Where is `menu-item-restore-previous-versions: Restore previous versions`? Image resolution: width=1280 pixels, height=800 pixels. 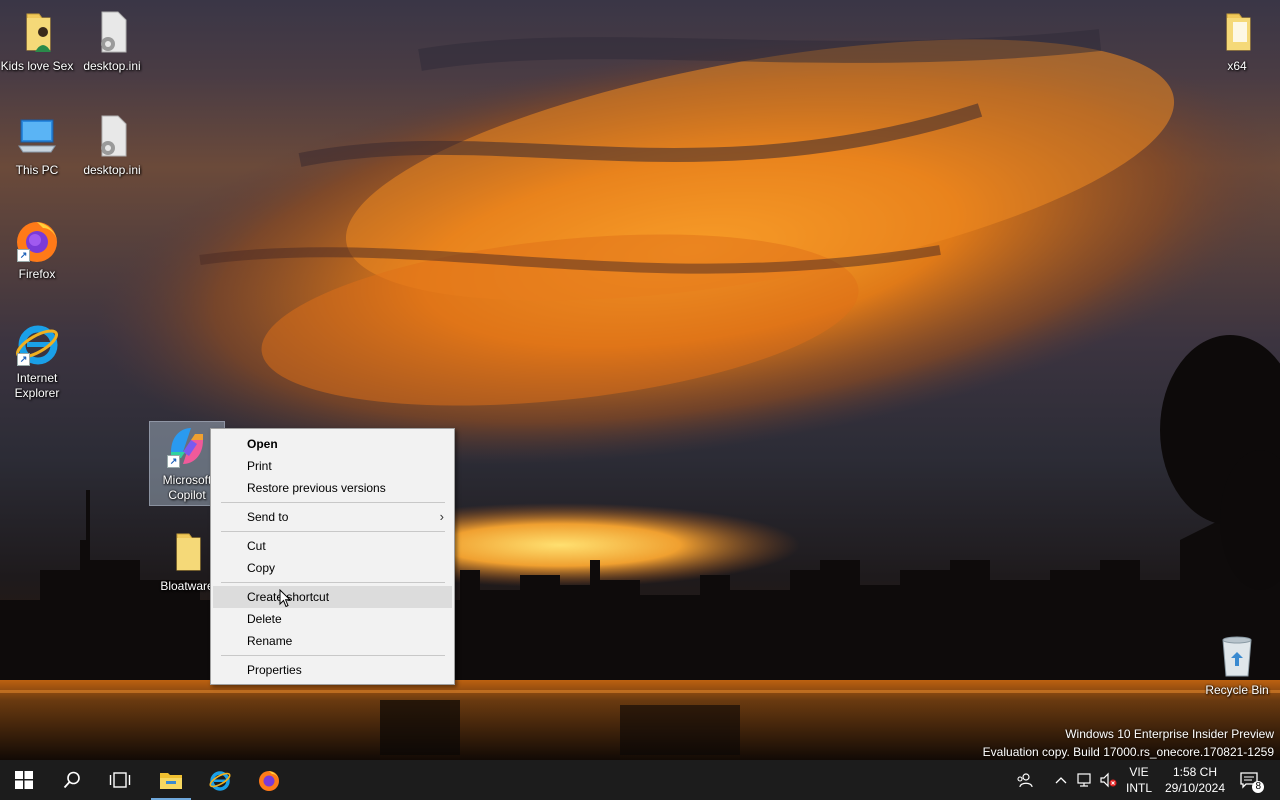 menu-item-restore-previous-versions: Restore previous versions is located at coordinates (332, 488).